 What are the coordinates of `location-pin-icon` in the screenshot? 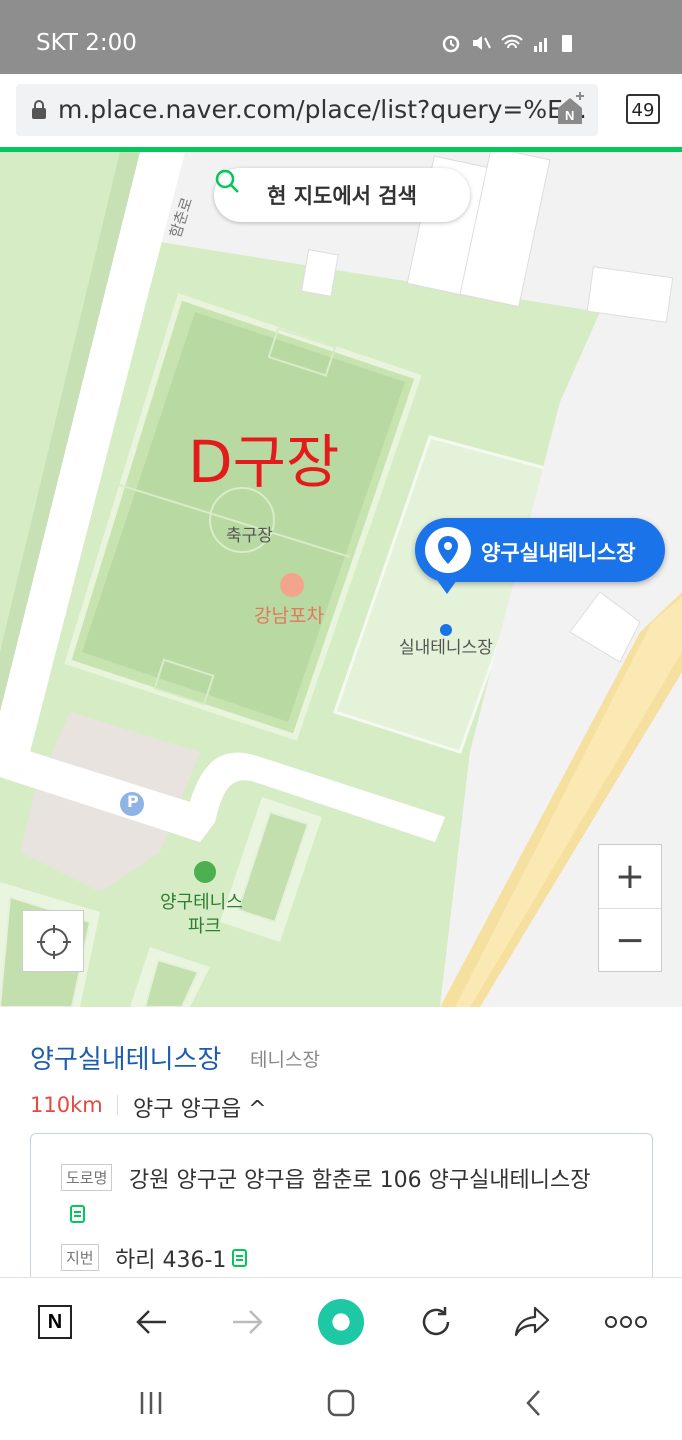 It's located at (448, 550).